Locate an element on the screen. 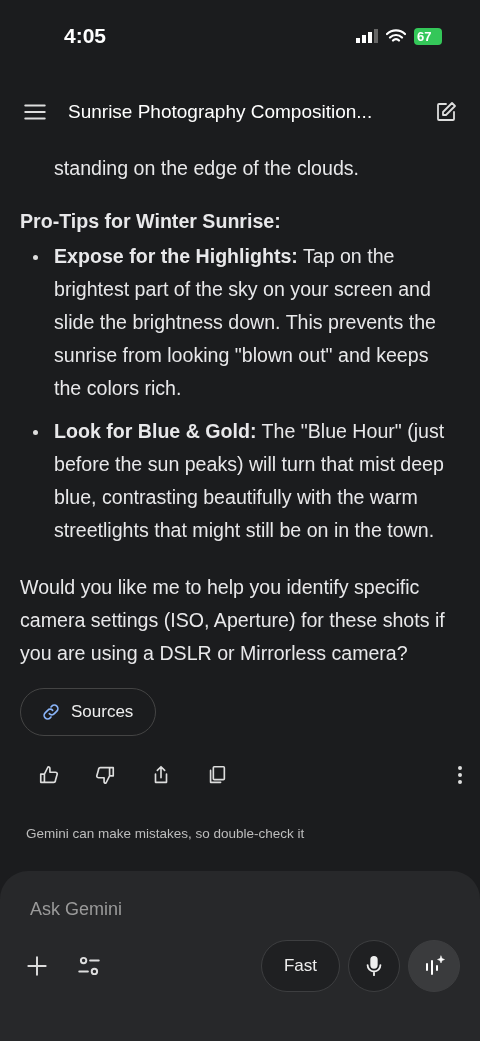  follow-up-question: Would you like me to help you identify specific camera settings (ISO, Aperture) for these shots if you are using a DSLR or Mirrorless camera? is located at coordinates (233, 620).